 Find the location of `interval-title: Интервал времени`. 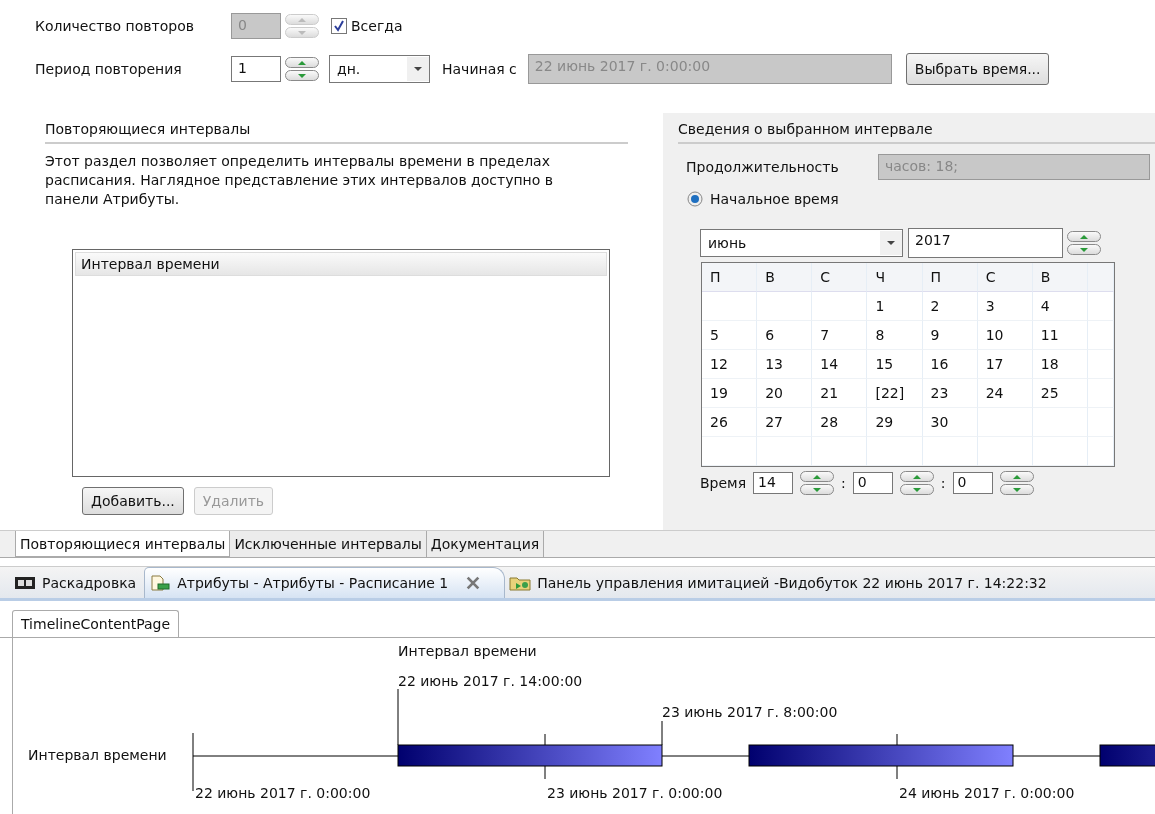

interval-title: Интервал времени is located at coordinates (467, 651).